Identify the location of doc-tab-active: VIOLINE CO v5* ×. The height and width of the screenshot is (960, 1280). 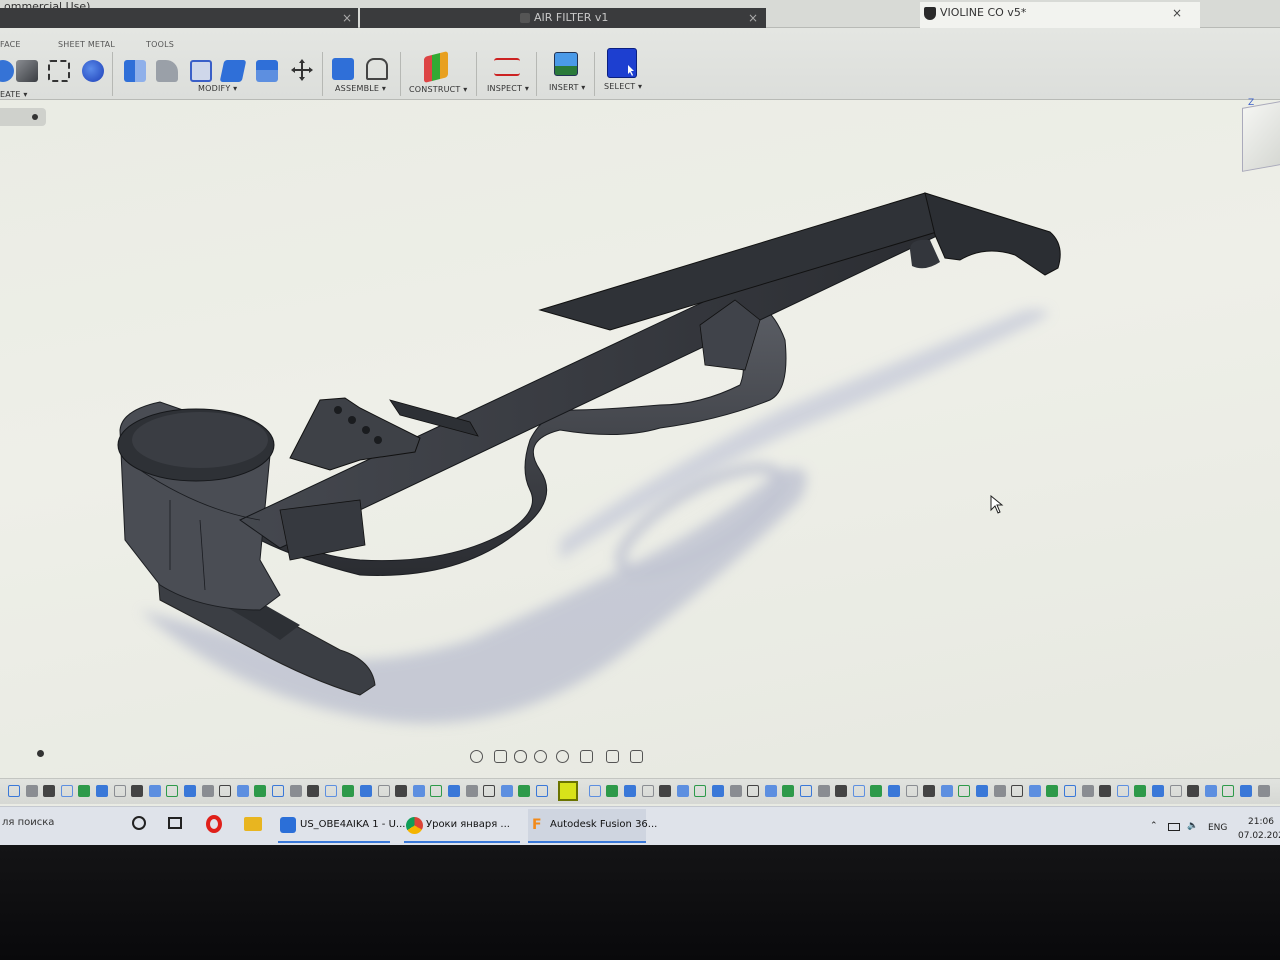
(1060, 15).